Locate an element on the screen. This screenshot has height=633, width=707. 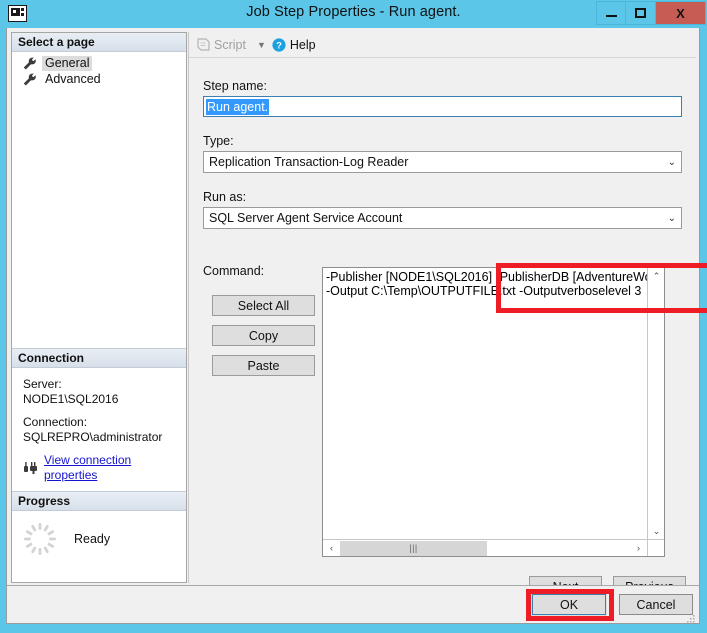
scroll-left-arrow-icon: ‹ is located at coordinates (331, 548).